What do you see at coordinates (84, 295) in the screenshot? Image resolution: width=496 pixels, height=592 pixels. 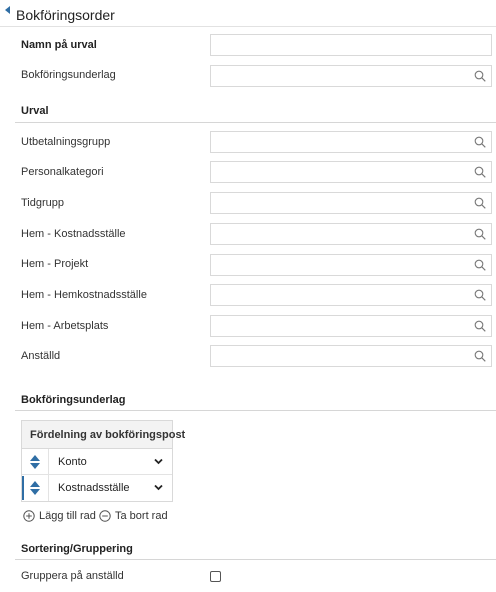 I see `field-label: Hem - Hemkostnadsställe` at bounding box center [84, 295].